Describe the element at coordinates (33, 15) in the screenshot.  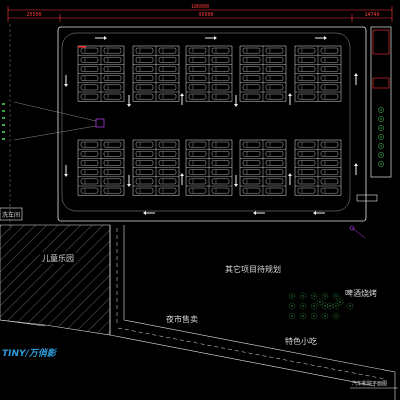
I see `dim-left: 25500` at that location.